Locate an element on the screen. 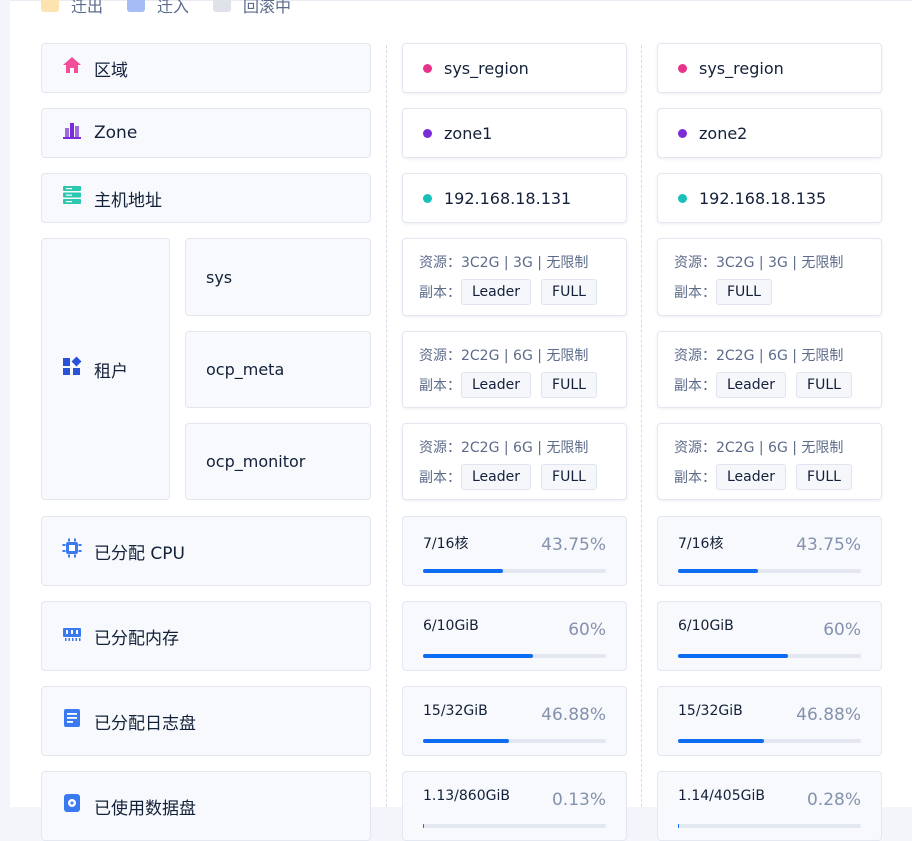 The width and height of the screenshot is (912, 841). legend-item-move-in: 迁入 is located at coordinates (158, 8).